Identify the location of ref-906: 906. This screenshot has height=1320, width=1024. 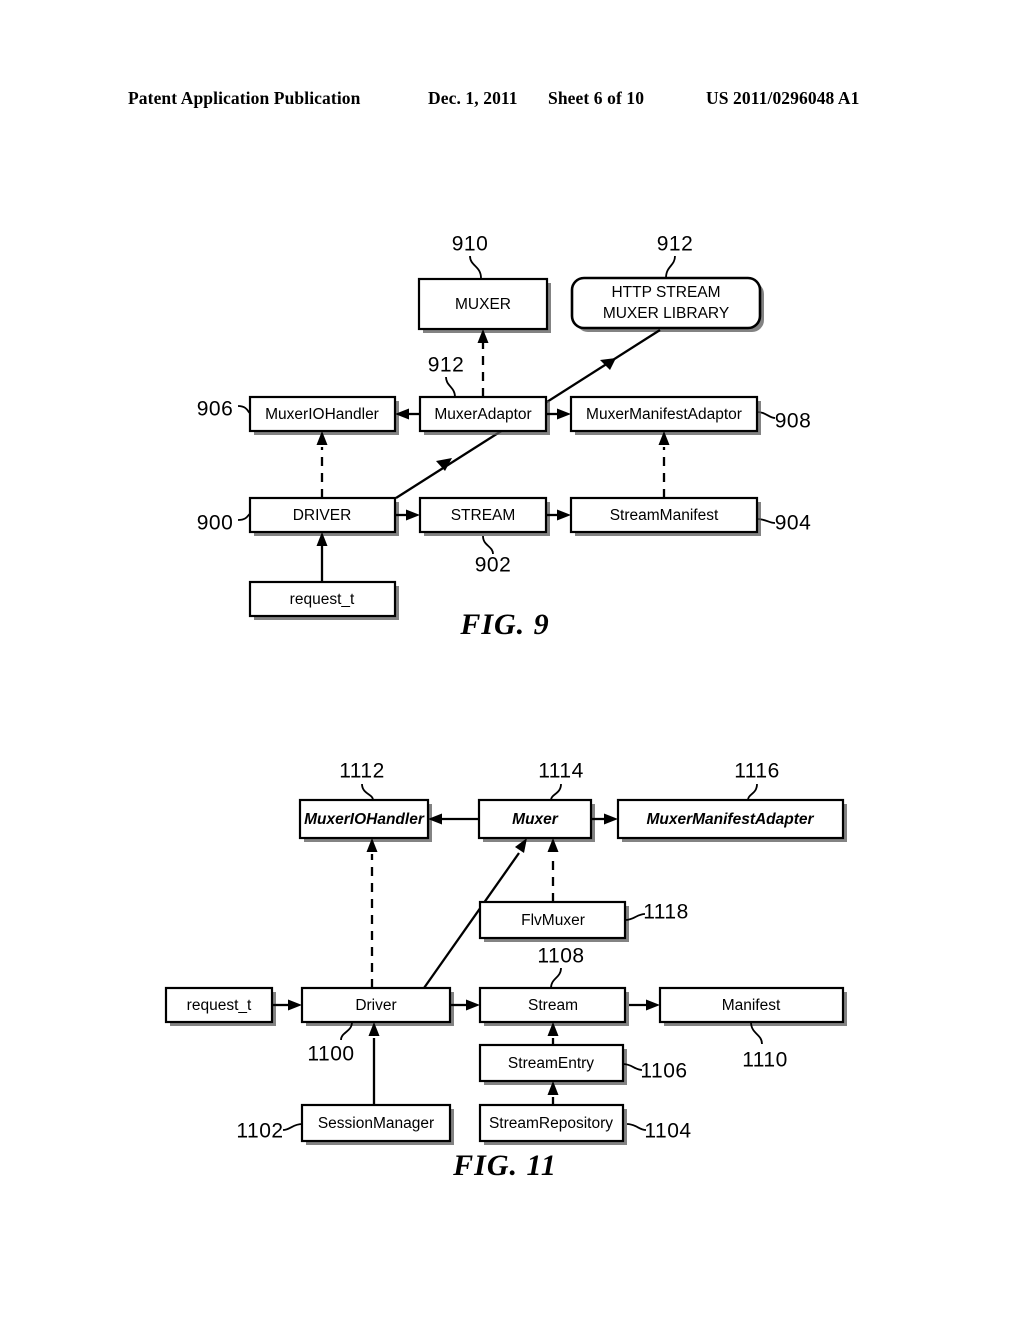
(215, 409).